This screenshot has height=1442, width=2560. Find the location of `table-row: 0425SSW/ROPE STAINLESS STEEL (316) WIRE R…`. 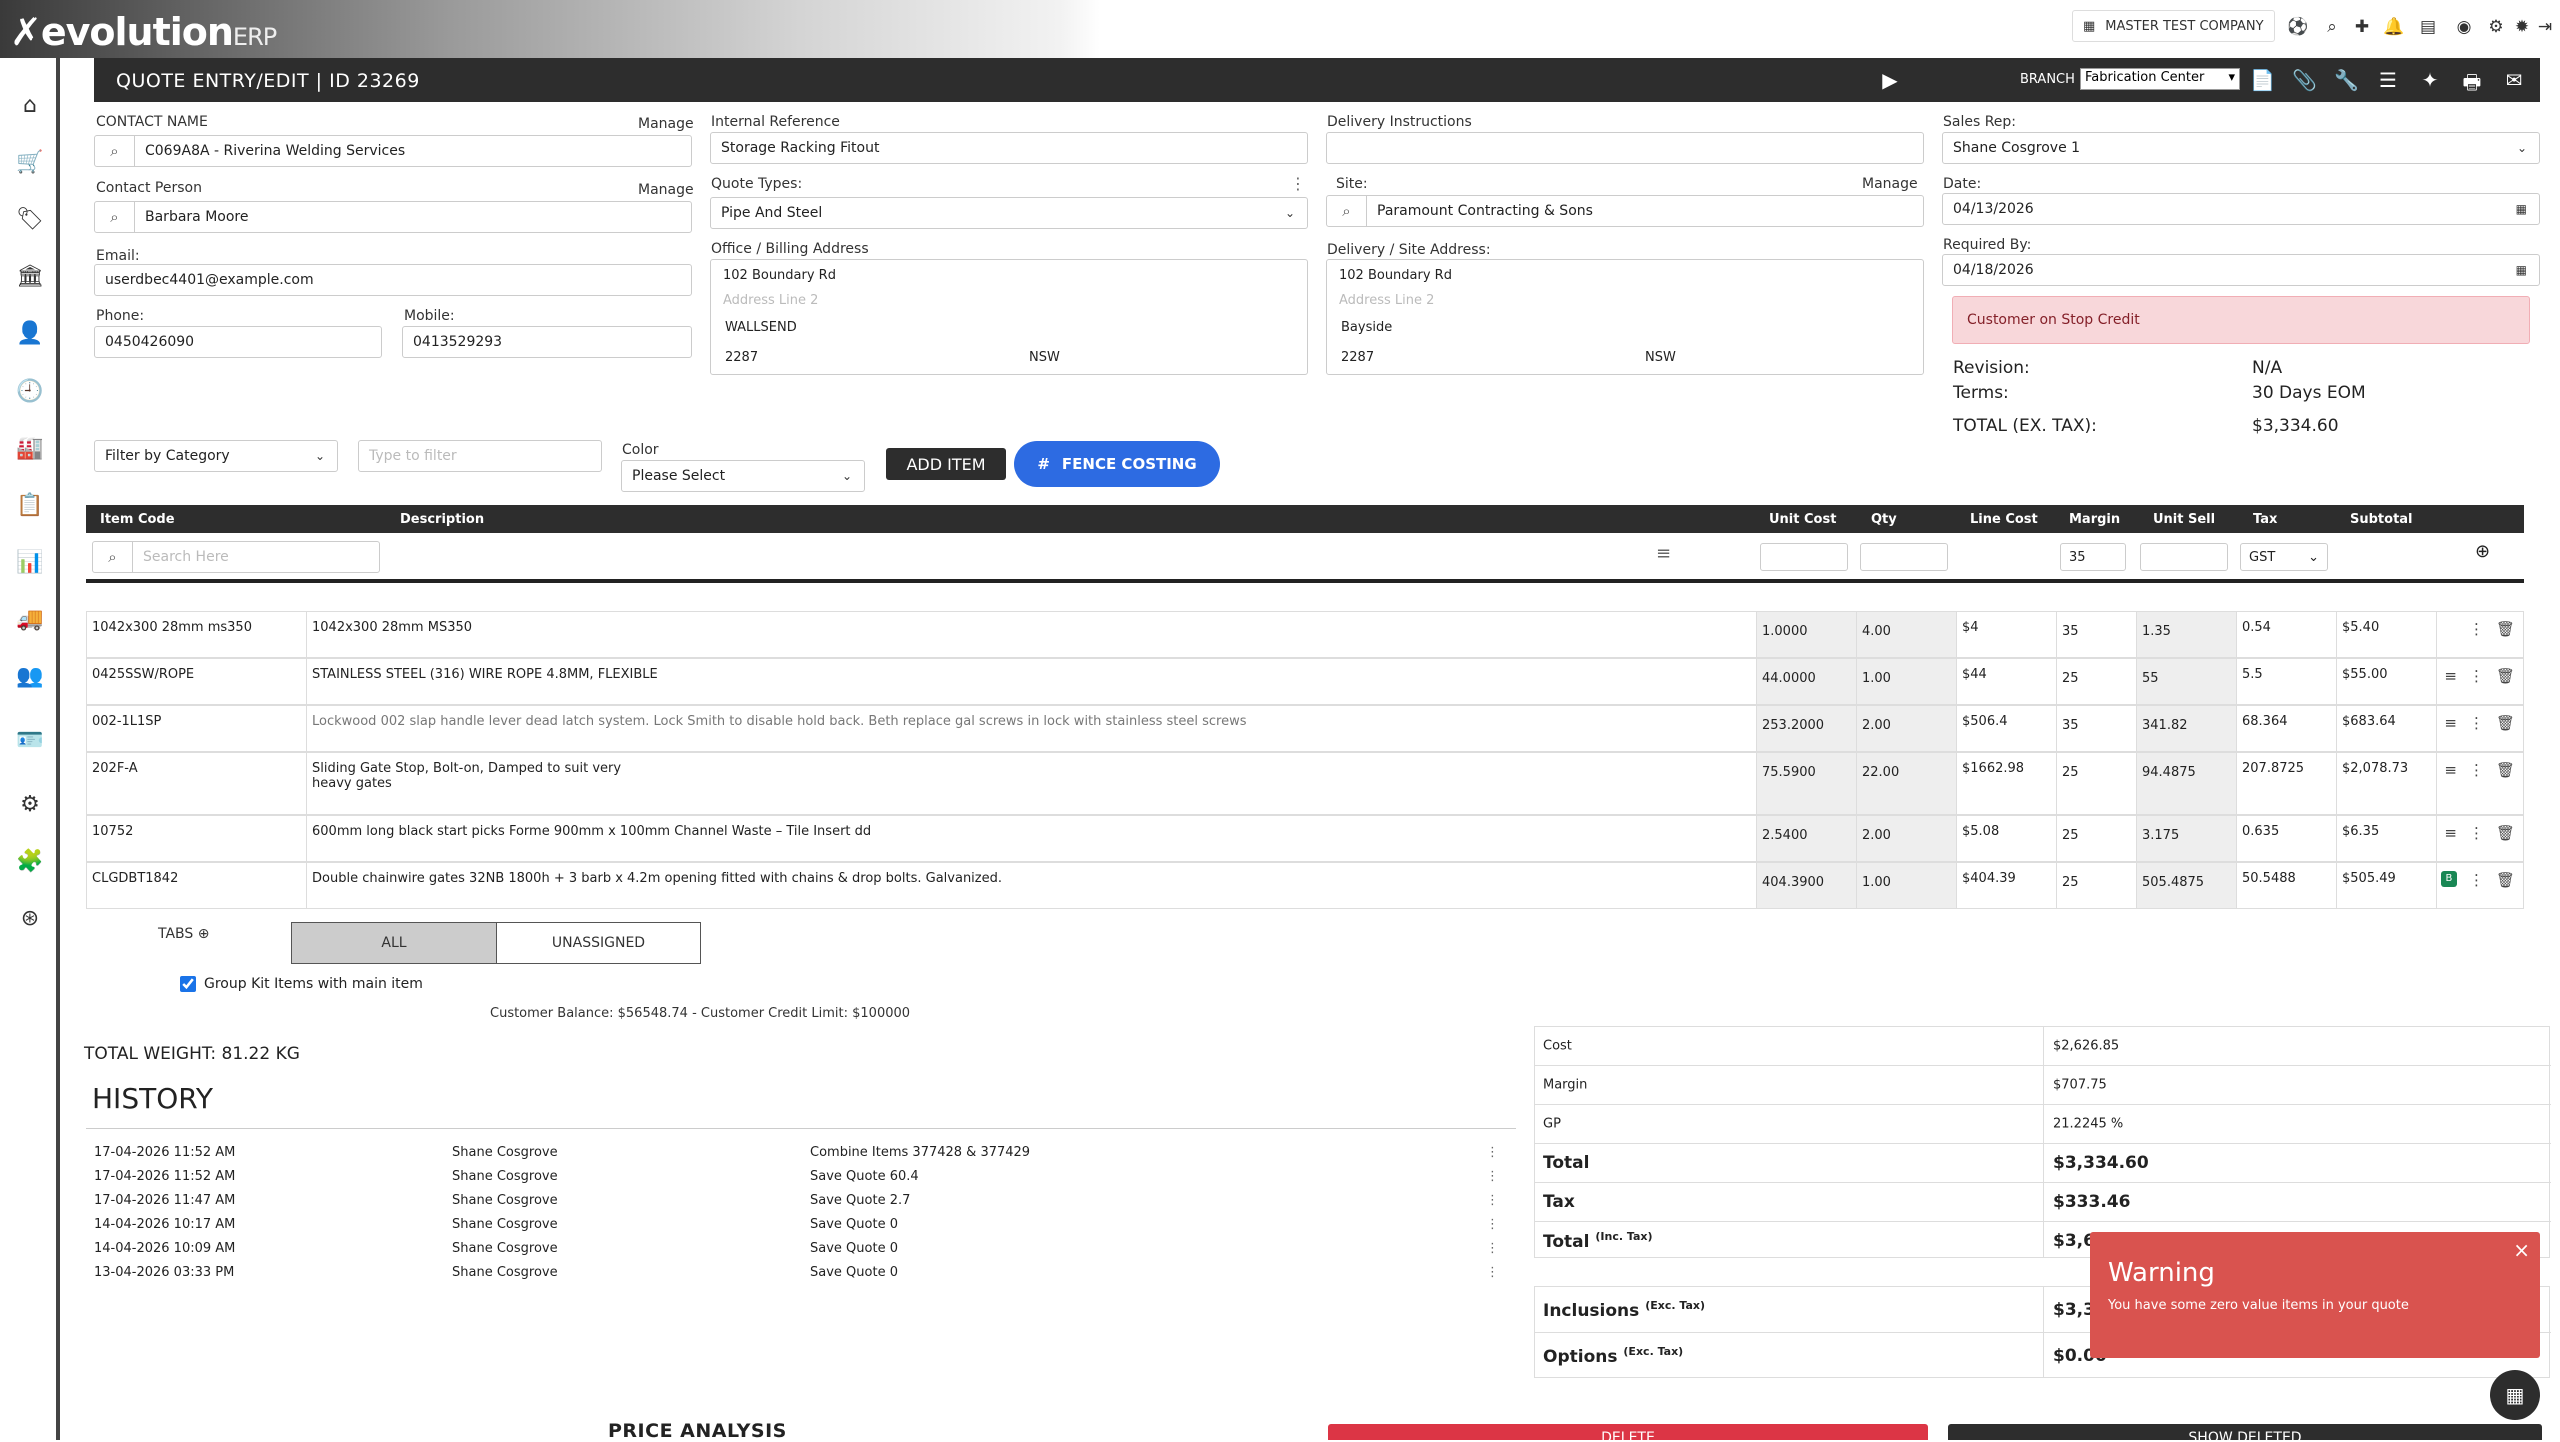

table-row: 0425SSW/ROPE STAINLESS STEEL (316) WIRE R… is located at coordinates (1305, 681).